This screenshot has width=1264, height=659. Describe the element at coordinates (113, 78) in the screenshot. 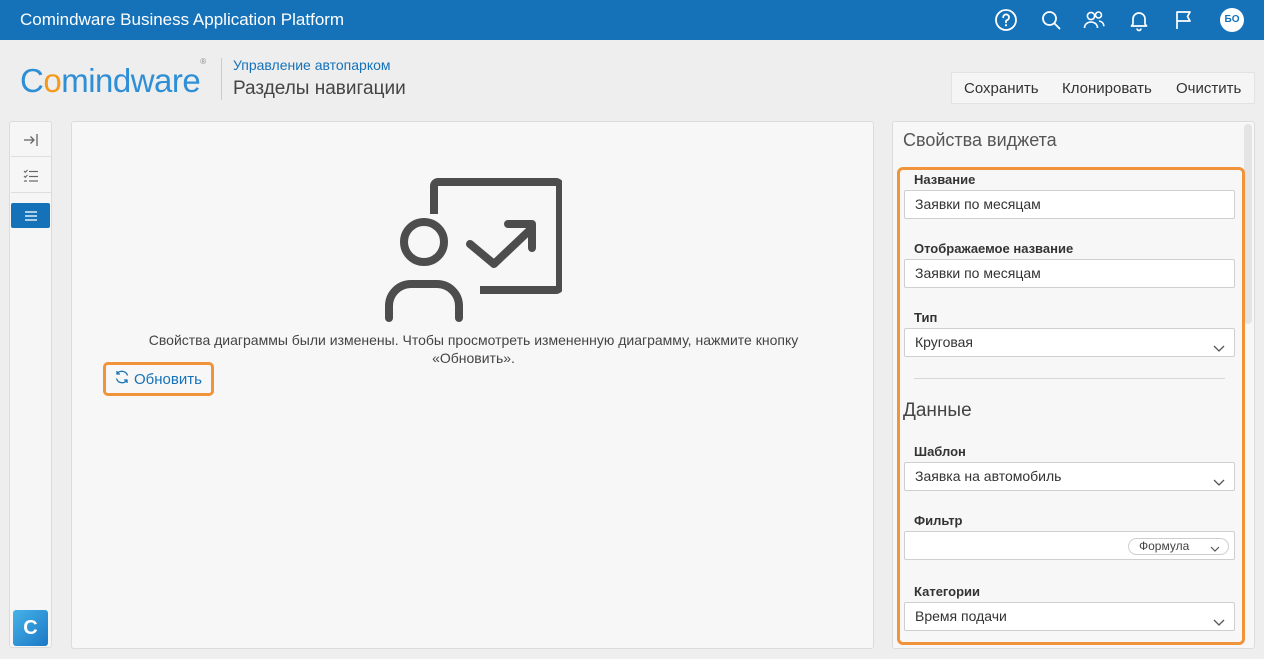

I see `comindware-logo: Comindware®` at that location.